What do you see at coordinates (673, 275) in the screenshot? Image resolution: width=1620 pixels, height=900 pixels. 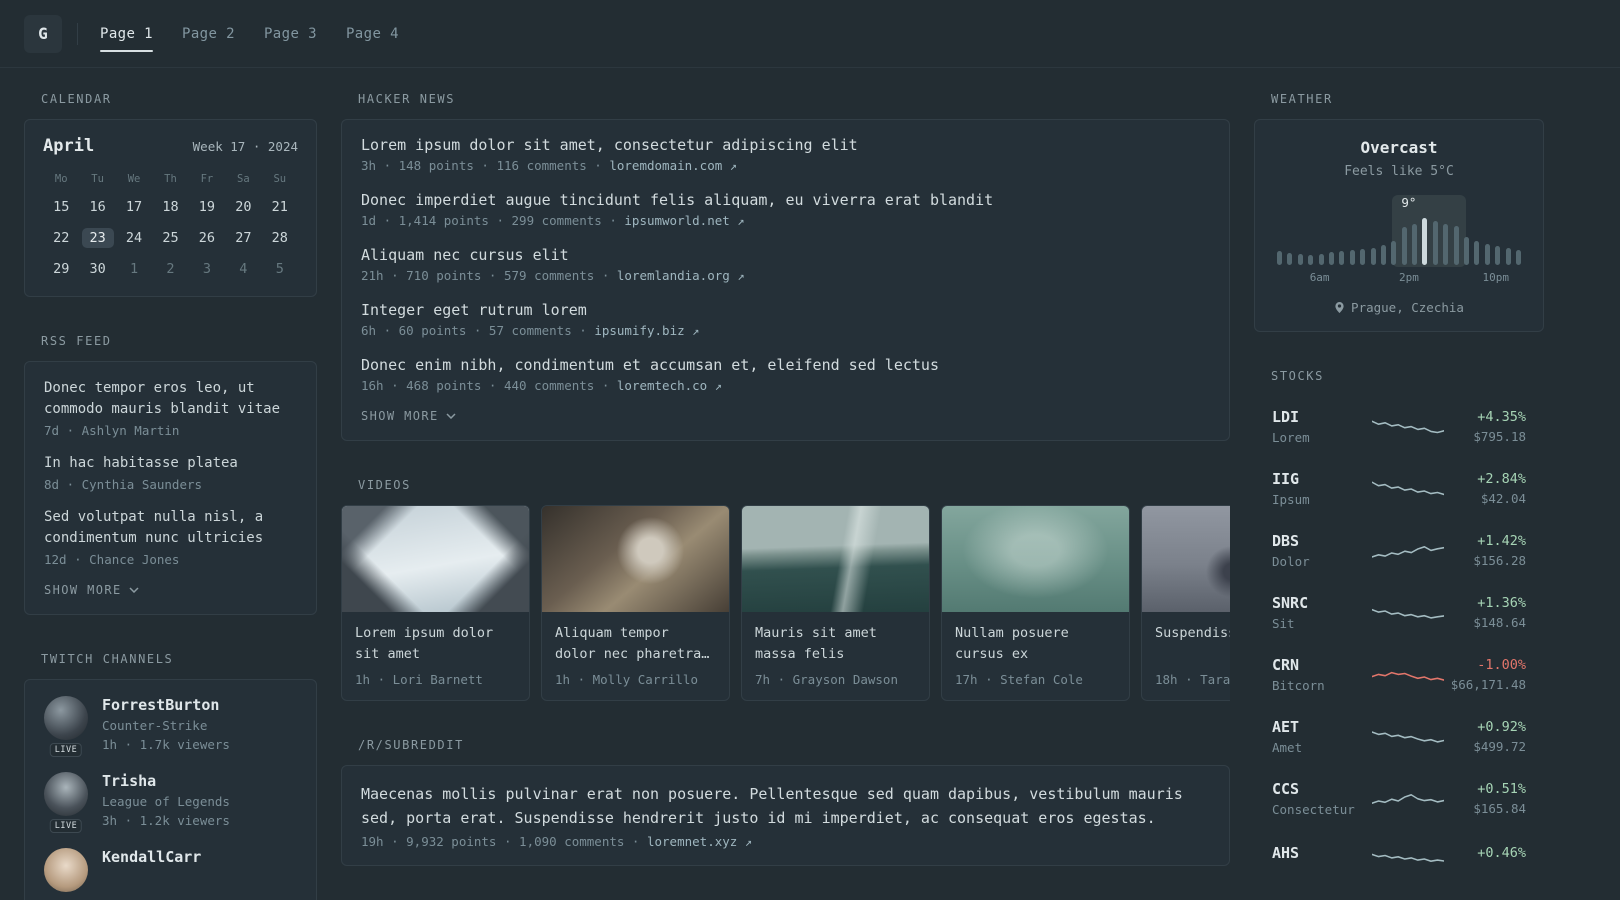 I see `hn-story-domain: loremlandia.org` at bounding box center [673, 275].